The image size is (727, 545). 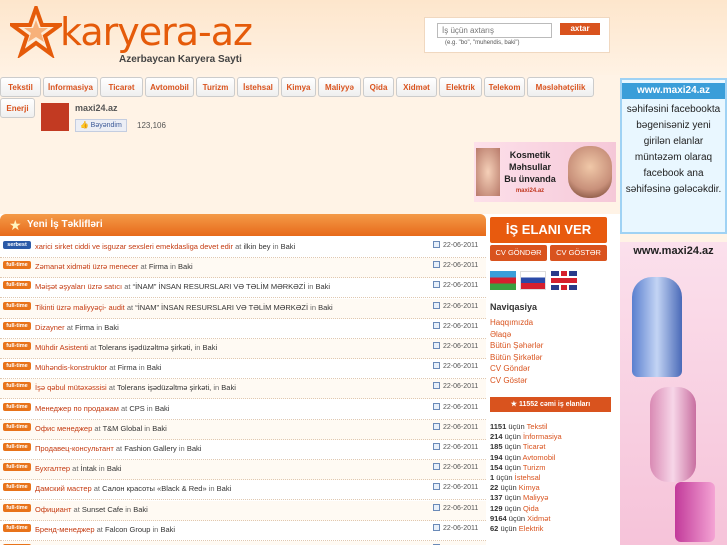 What do you see at coordinates (673, 393) in the screenshot?
I see `maxi24-products-ad: www.maxi24.az` at bounding box center [673, 393].